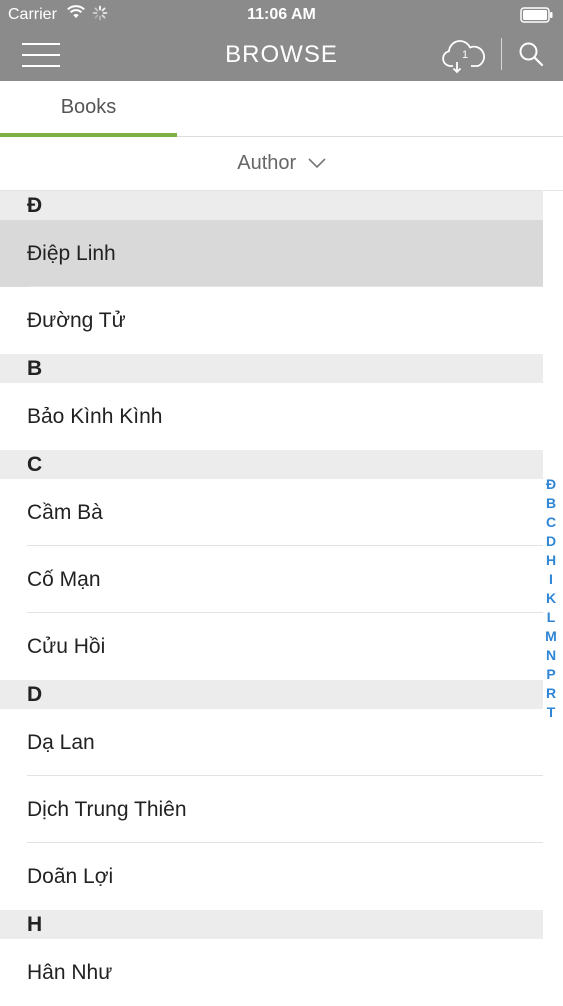 This screenshot has height=1006, width=563. What do you see at coordinates (271, 972) in the screenshot?
I see `author-row: Hân Như` at bounding box center [271, 972].